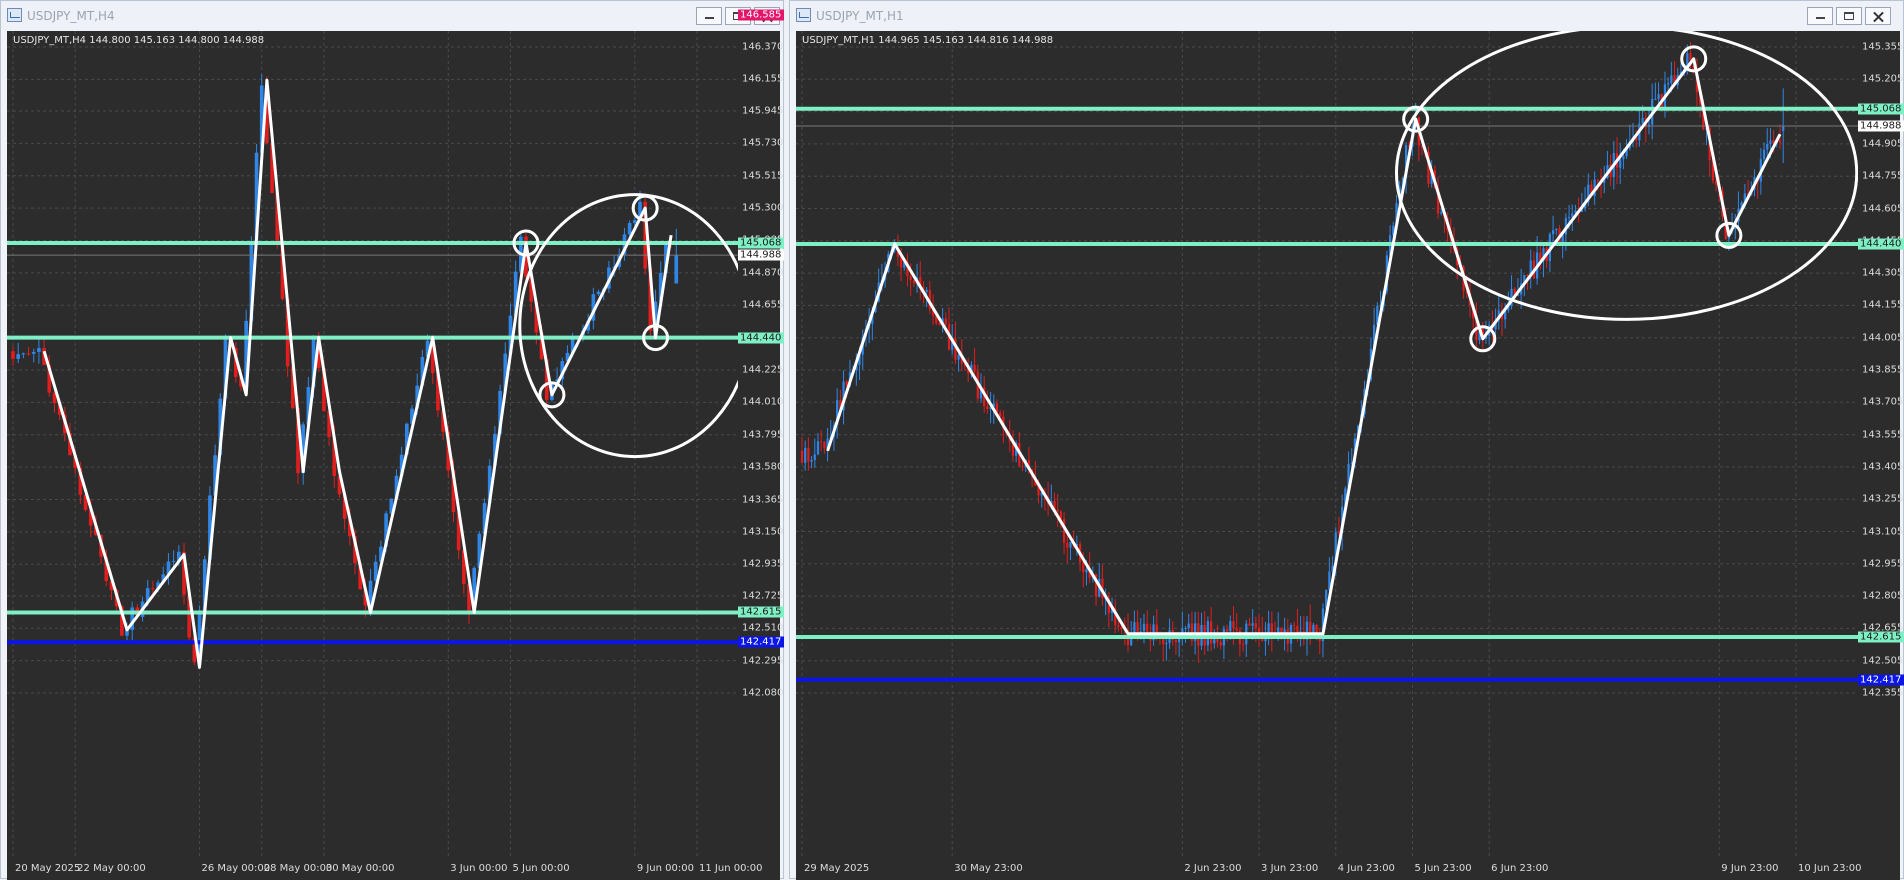  I want to click on price-tick-label: 144.755, so click(1883, 176).